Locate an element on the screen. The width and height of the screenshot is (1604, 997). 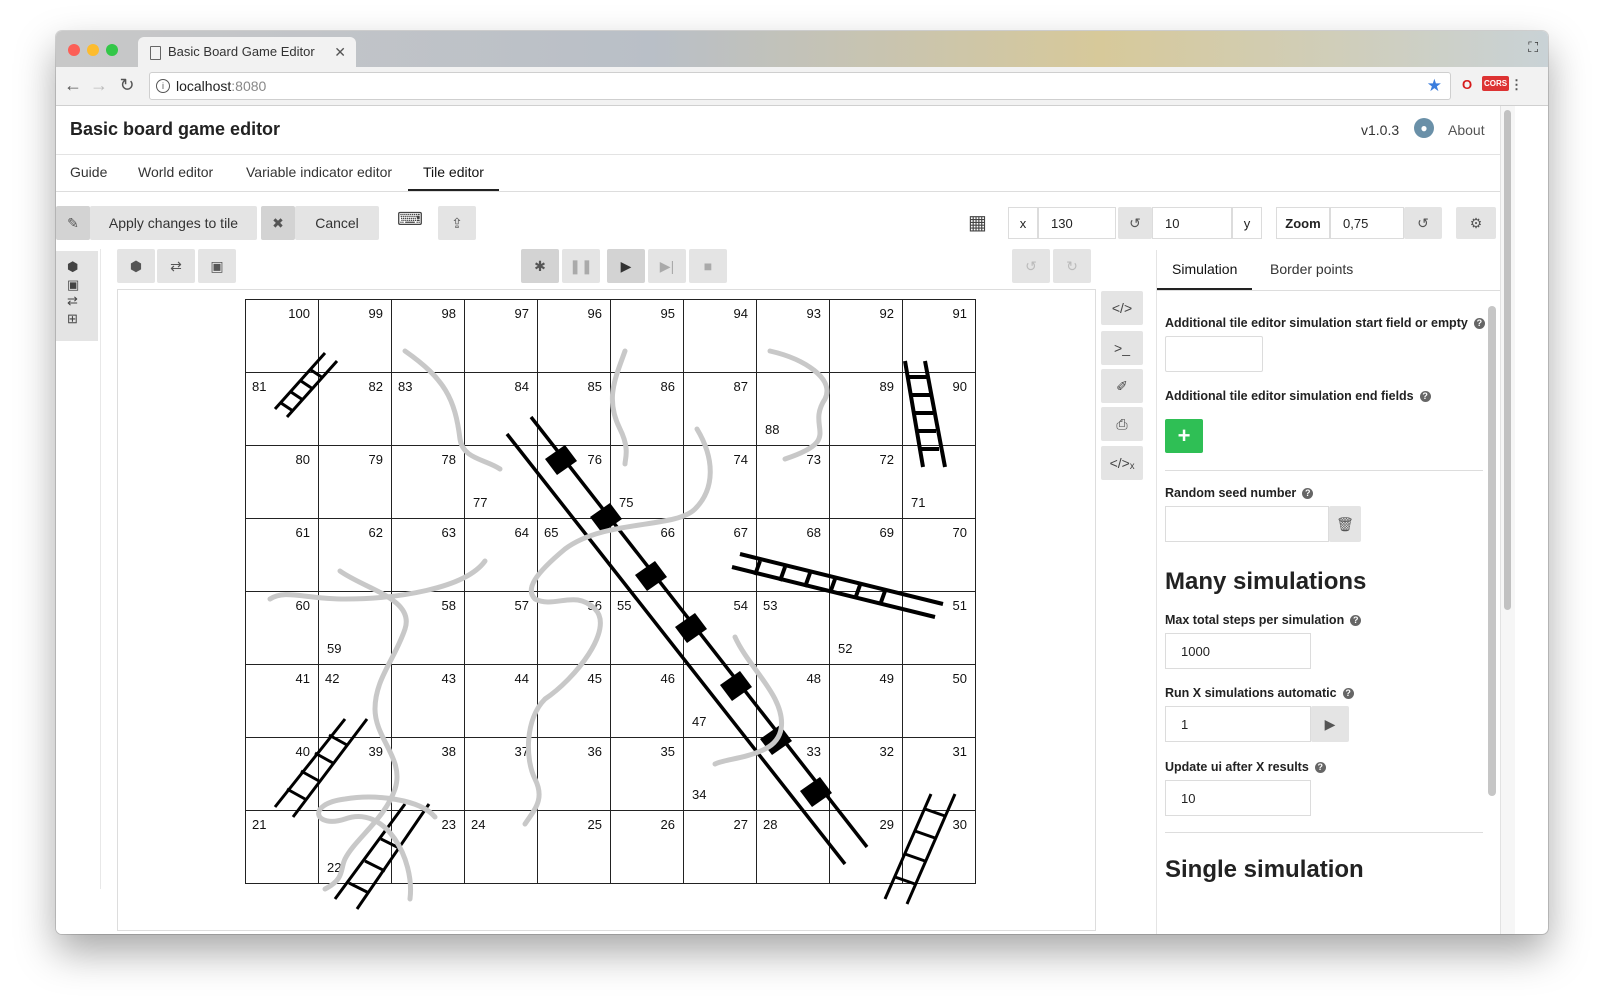
reset-zoom-button: ↺ is located at coordinates (1423, 223).